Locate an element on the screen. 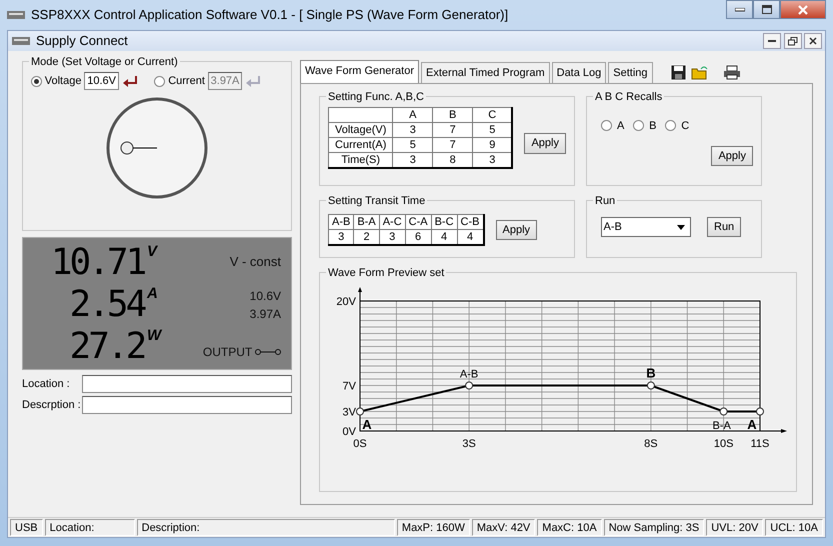 The height and width of the screenshot is (546, 833). restore-icon is located at coordinates (793, 41).